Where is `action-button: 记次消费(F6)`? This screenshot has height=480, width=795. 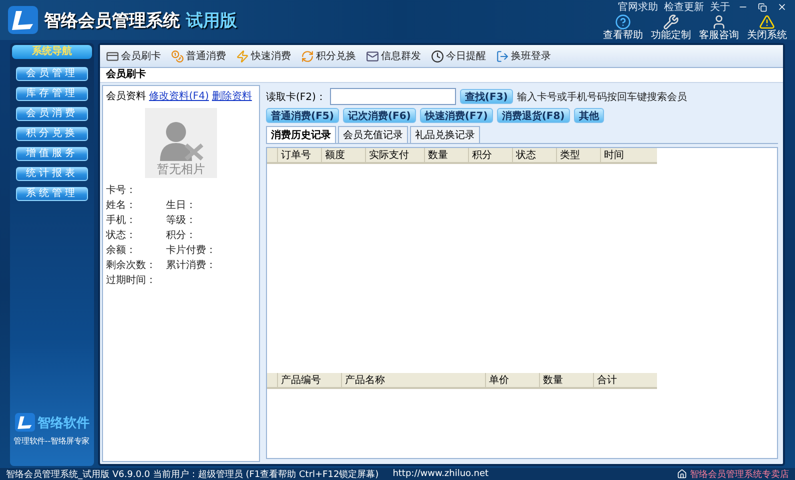 action-button: 记次消费(F6) is located at coordinates (379, 115).